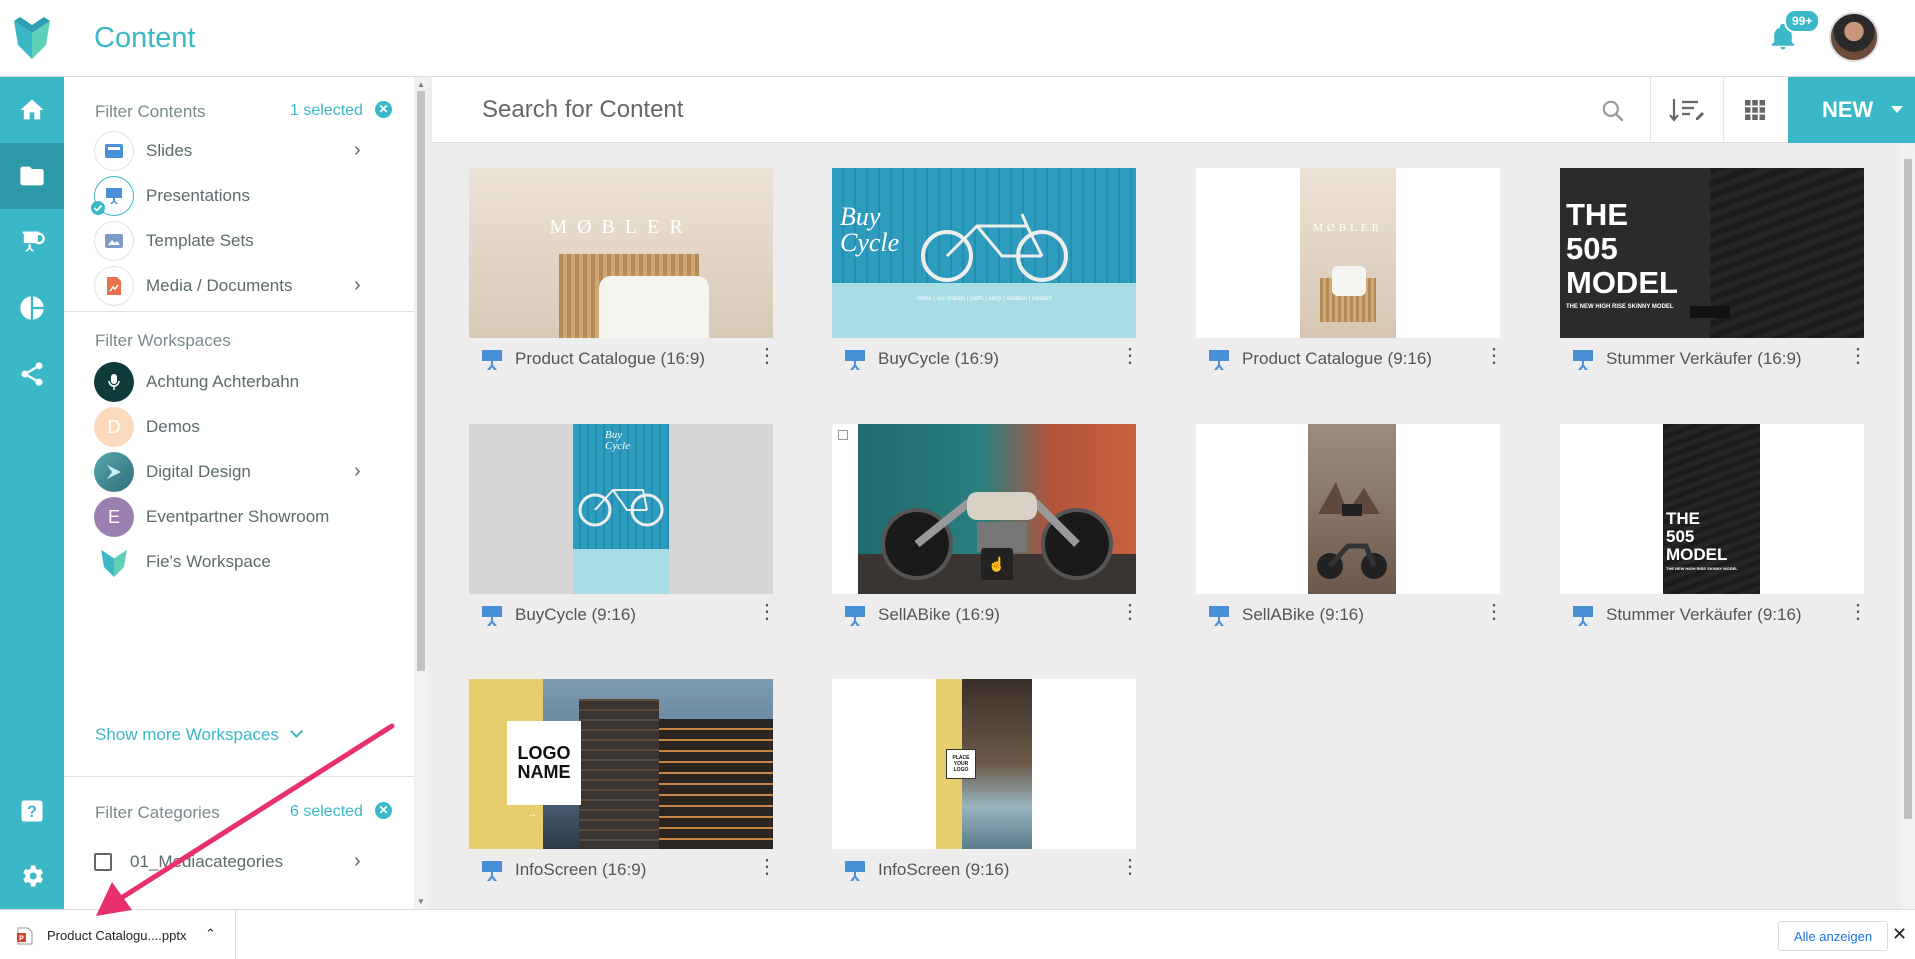 The image size is (1915, 959). What do you see at coordinates (118, 934) in the screenshot?
I see `download-item: P Product Catalogu....pptx ⌃` at bounding box center [118, 934].